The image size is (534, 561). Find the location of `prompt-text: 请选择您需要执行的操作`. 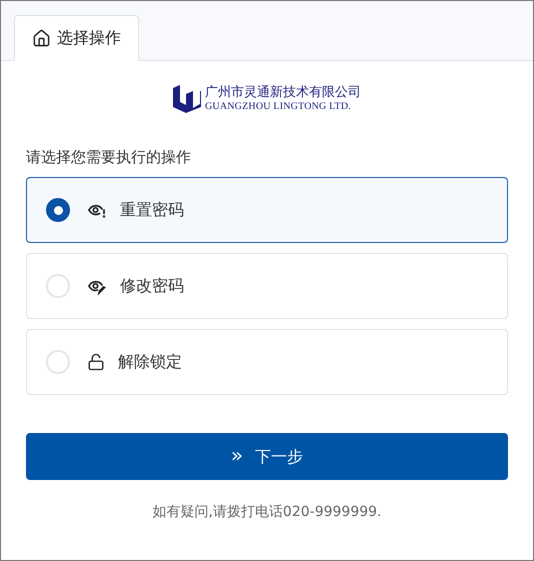

prompt-text: 请选择您需要执行的操作 is located at coordinates (109, 157).